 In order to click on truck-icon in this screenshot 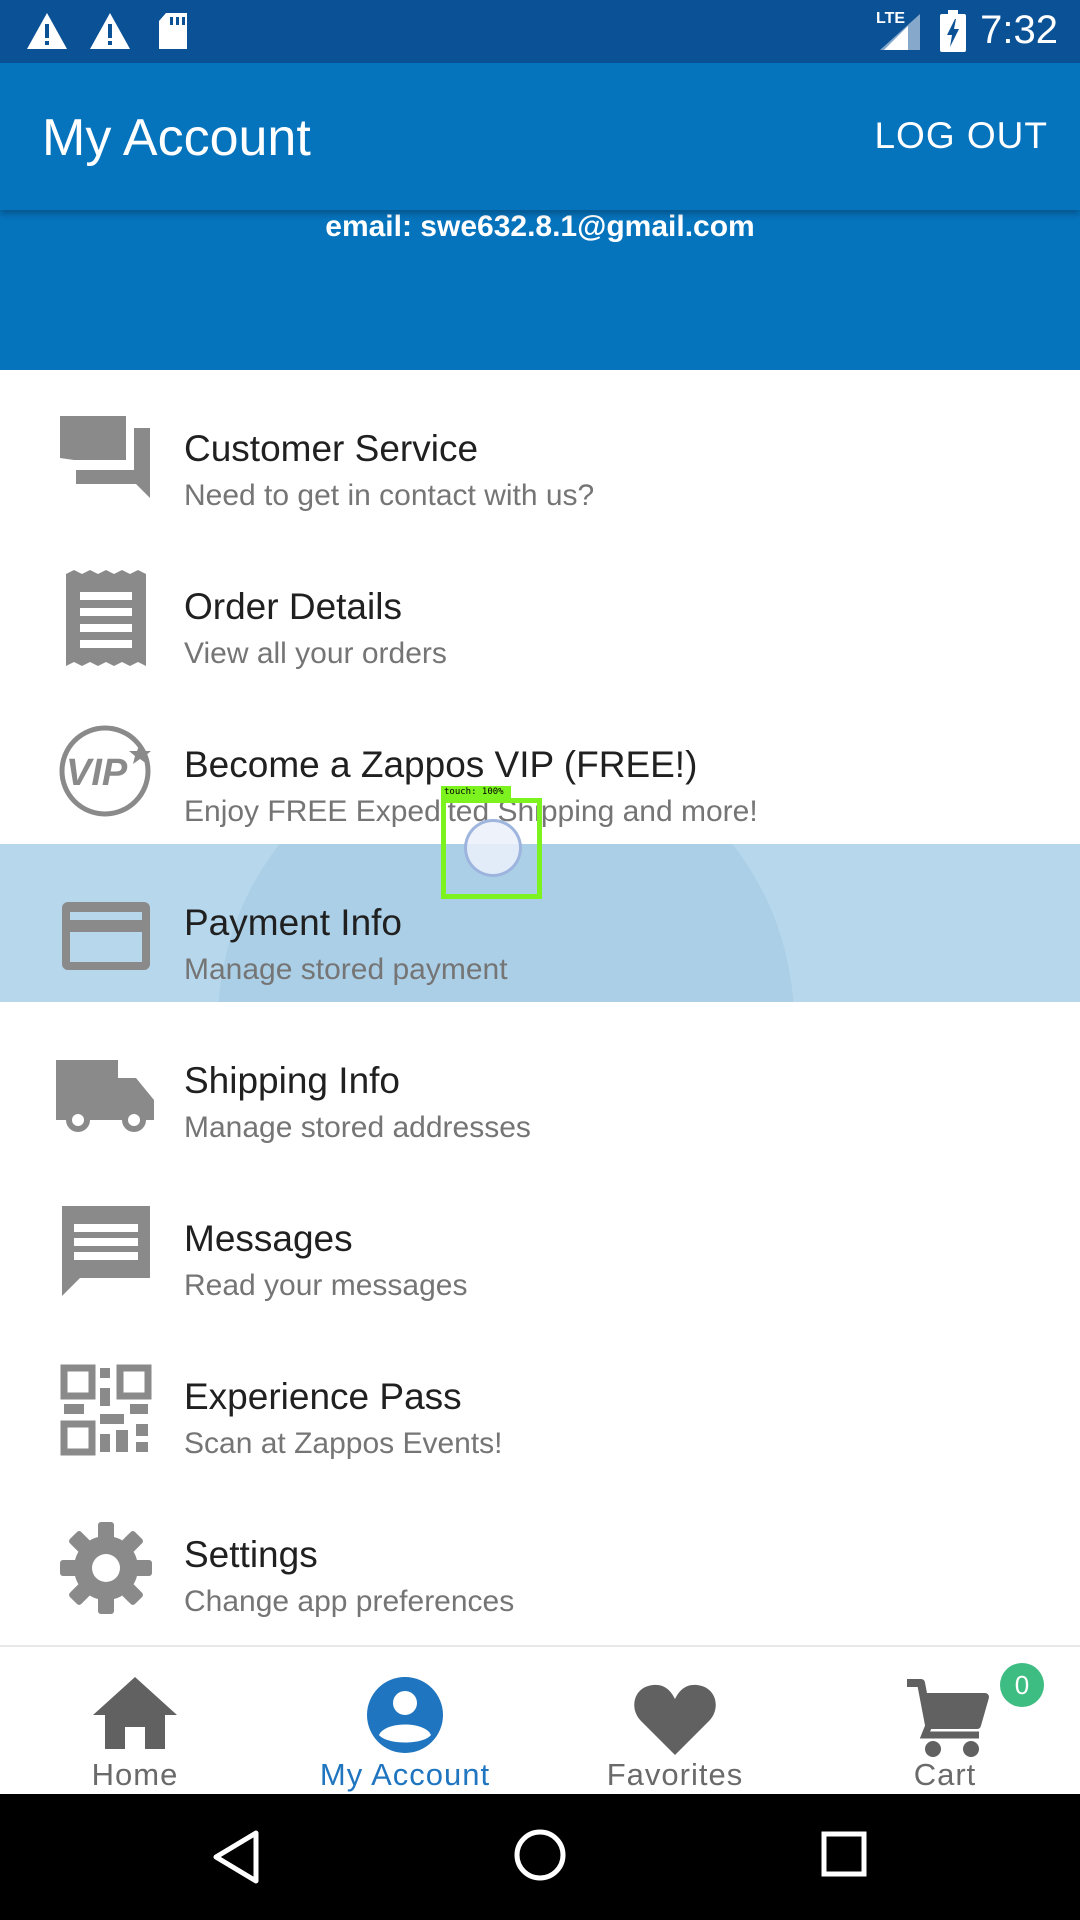, I will do `click(105, 1096)`.